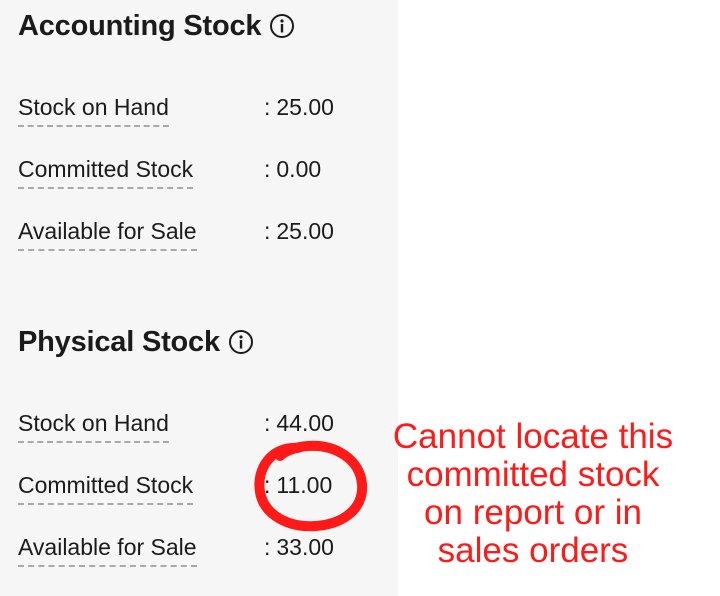 The width and height of the screenshot is (720, 596). What do you see at coordinates (119, 341) in the screenshot?
I see `physical-stock-title: Physical Stock` at bounding box center [119, 341].